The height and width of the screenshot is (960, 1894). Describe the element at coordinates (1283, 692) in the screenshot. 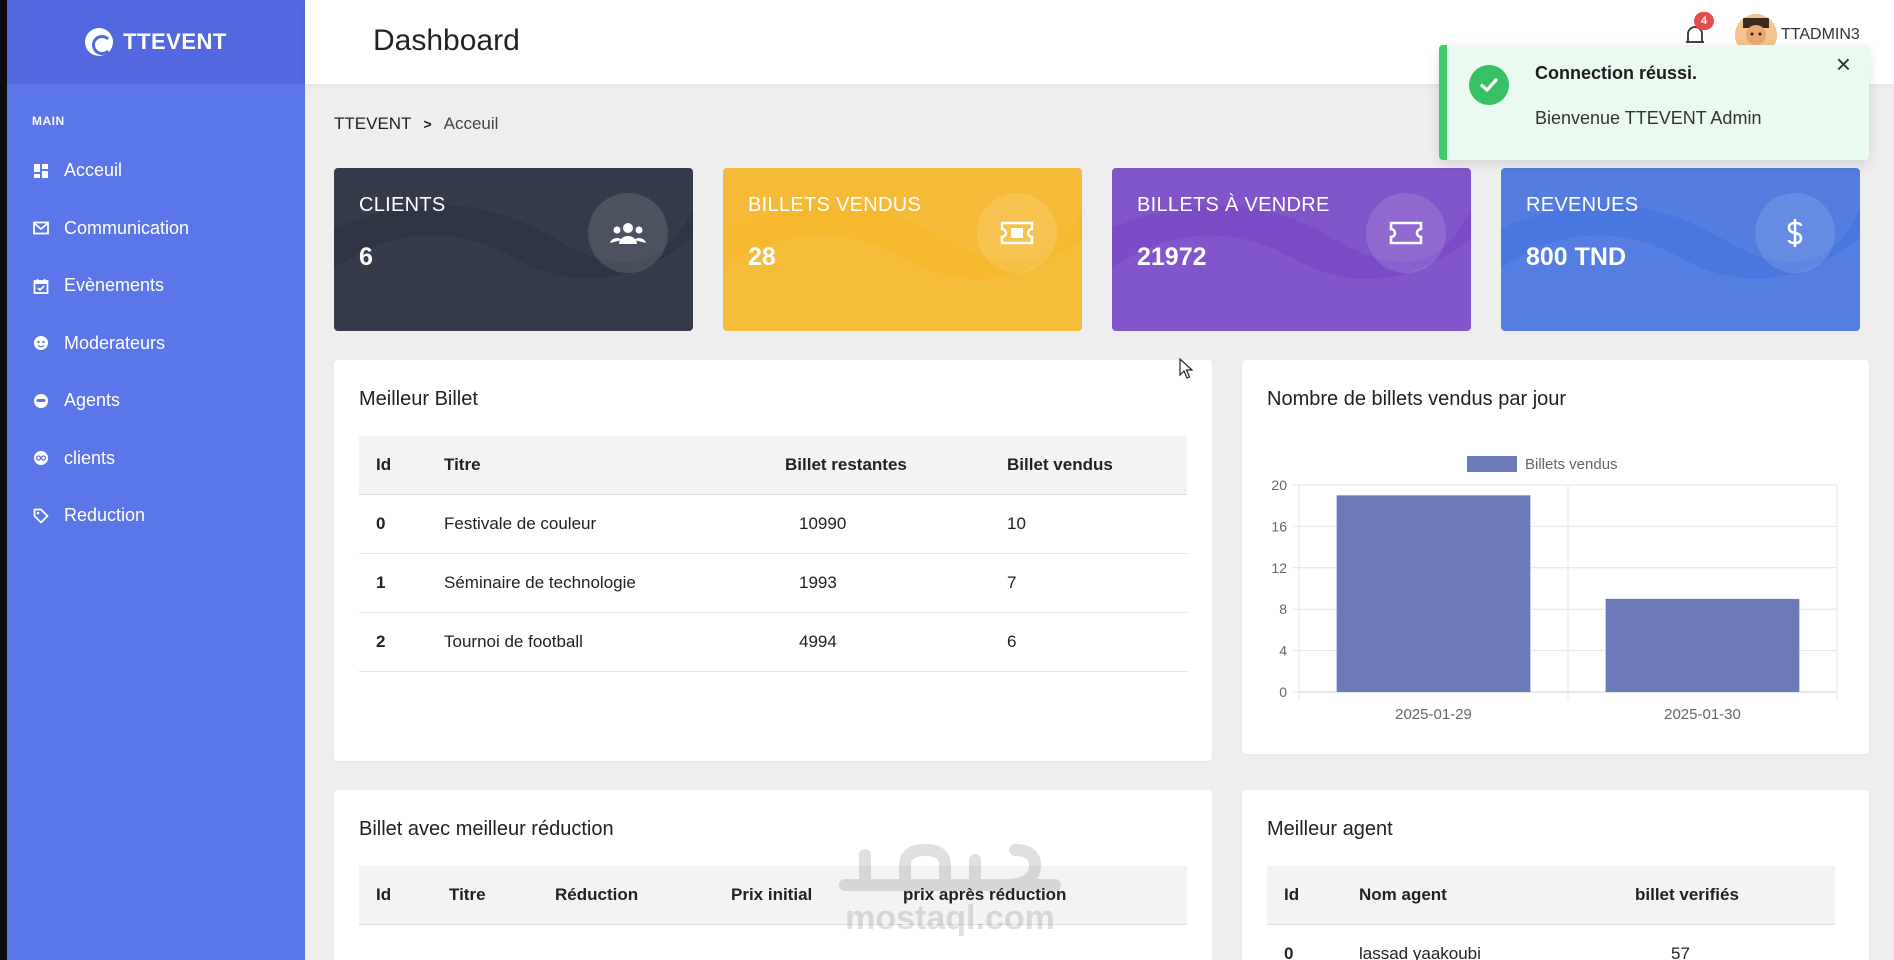

I see `y-tick-label: 0` at that location.